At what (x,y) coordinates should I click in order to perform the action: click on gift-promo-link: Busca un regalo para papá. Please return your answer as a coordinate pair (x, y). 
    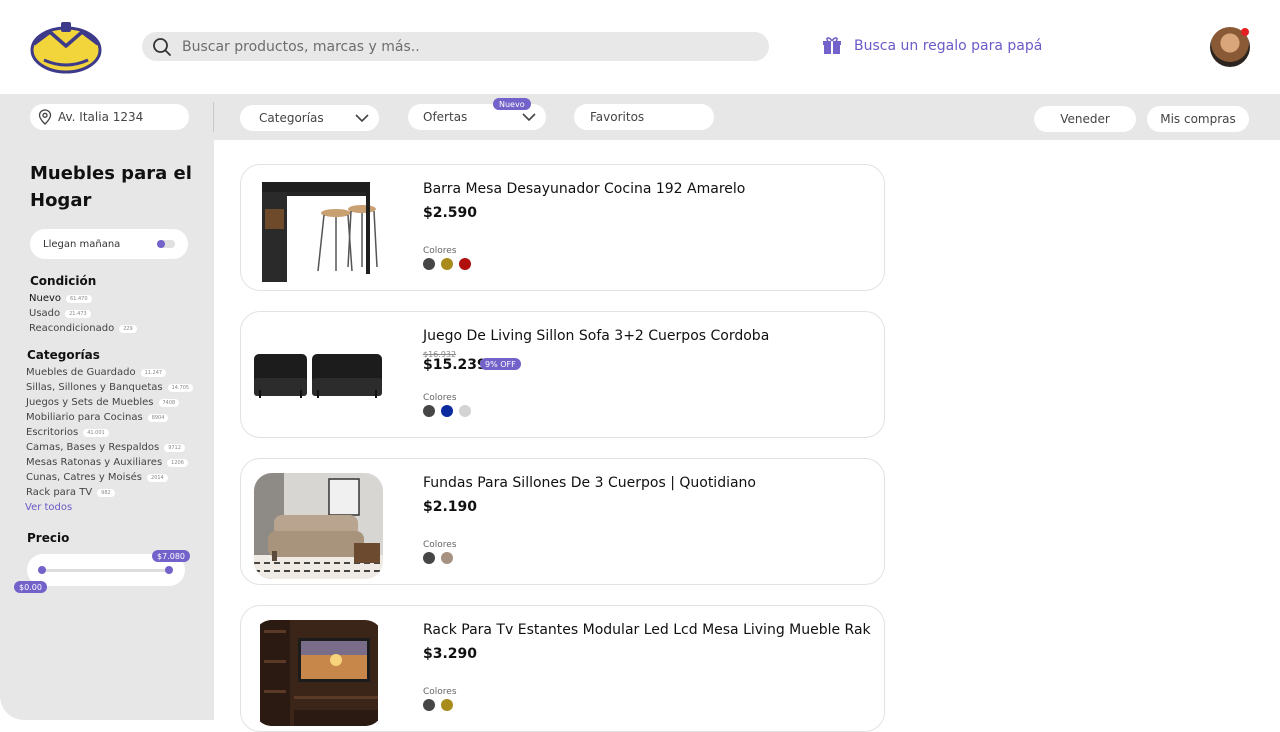
    Looking at the image, I should click on (932, 46).